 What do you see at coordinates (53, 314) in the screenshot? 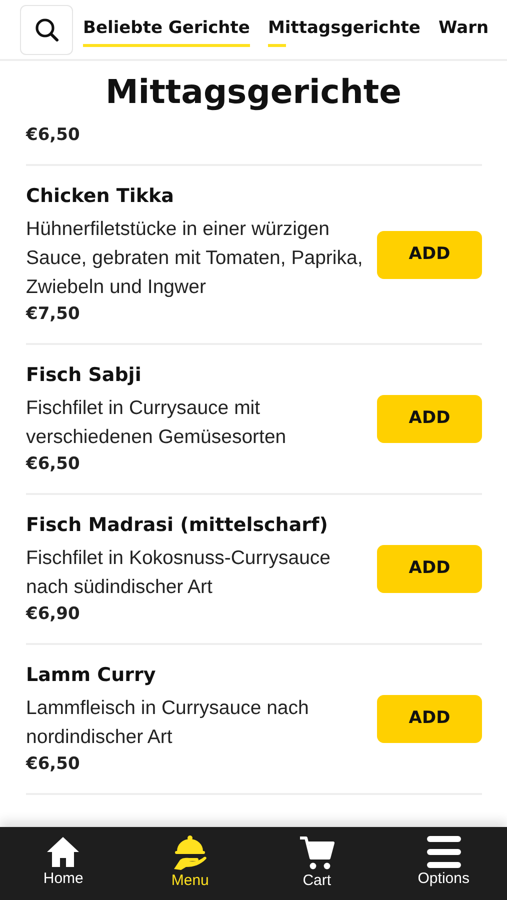
I see `dish-price: €7,50` at bounding box center [53, 314].